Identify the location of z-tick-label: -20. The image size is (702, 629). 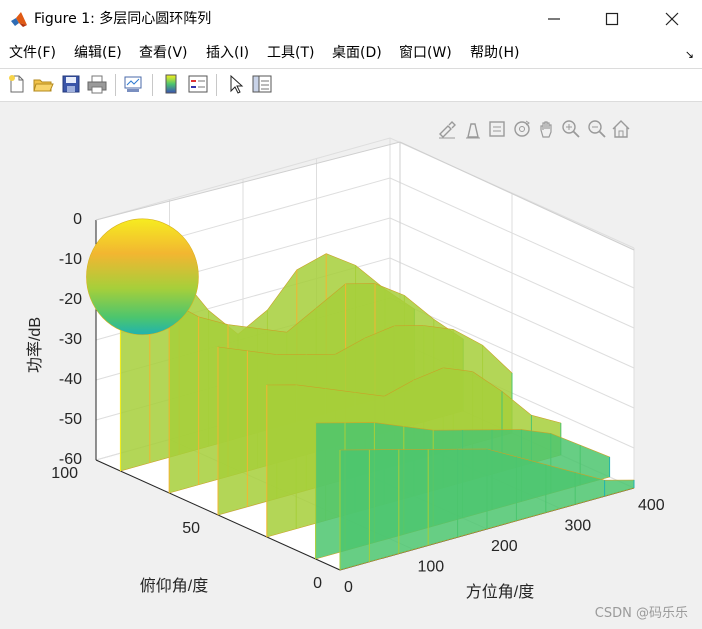
(70, 299).